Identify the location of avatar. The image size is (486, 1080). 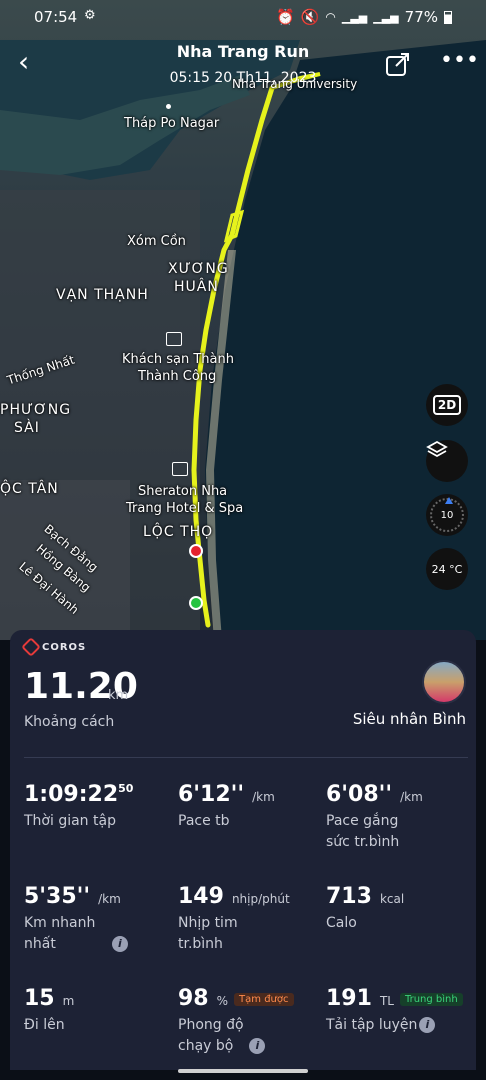
(444, 682).